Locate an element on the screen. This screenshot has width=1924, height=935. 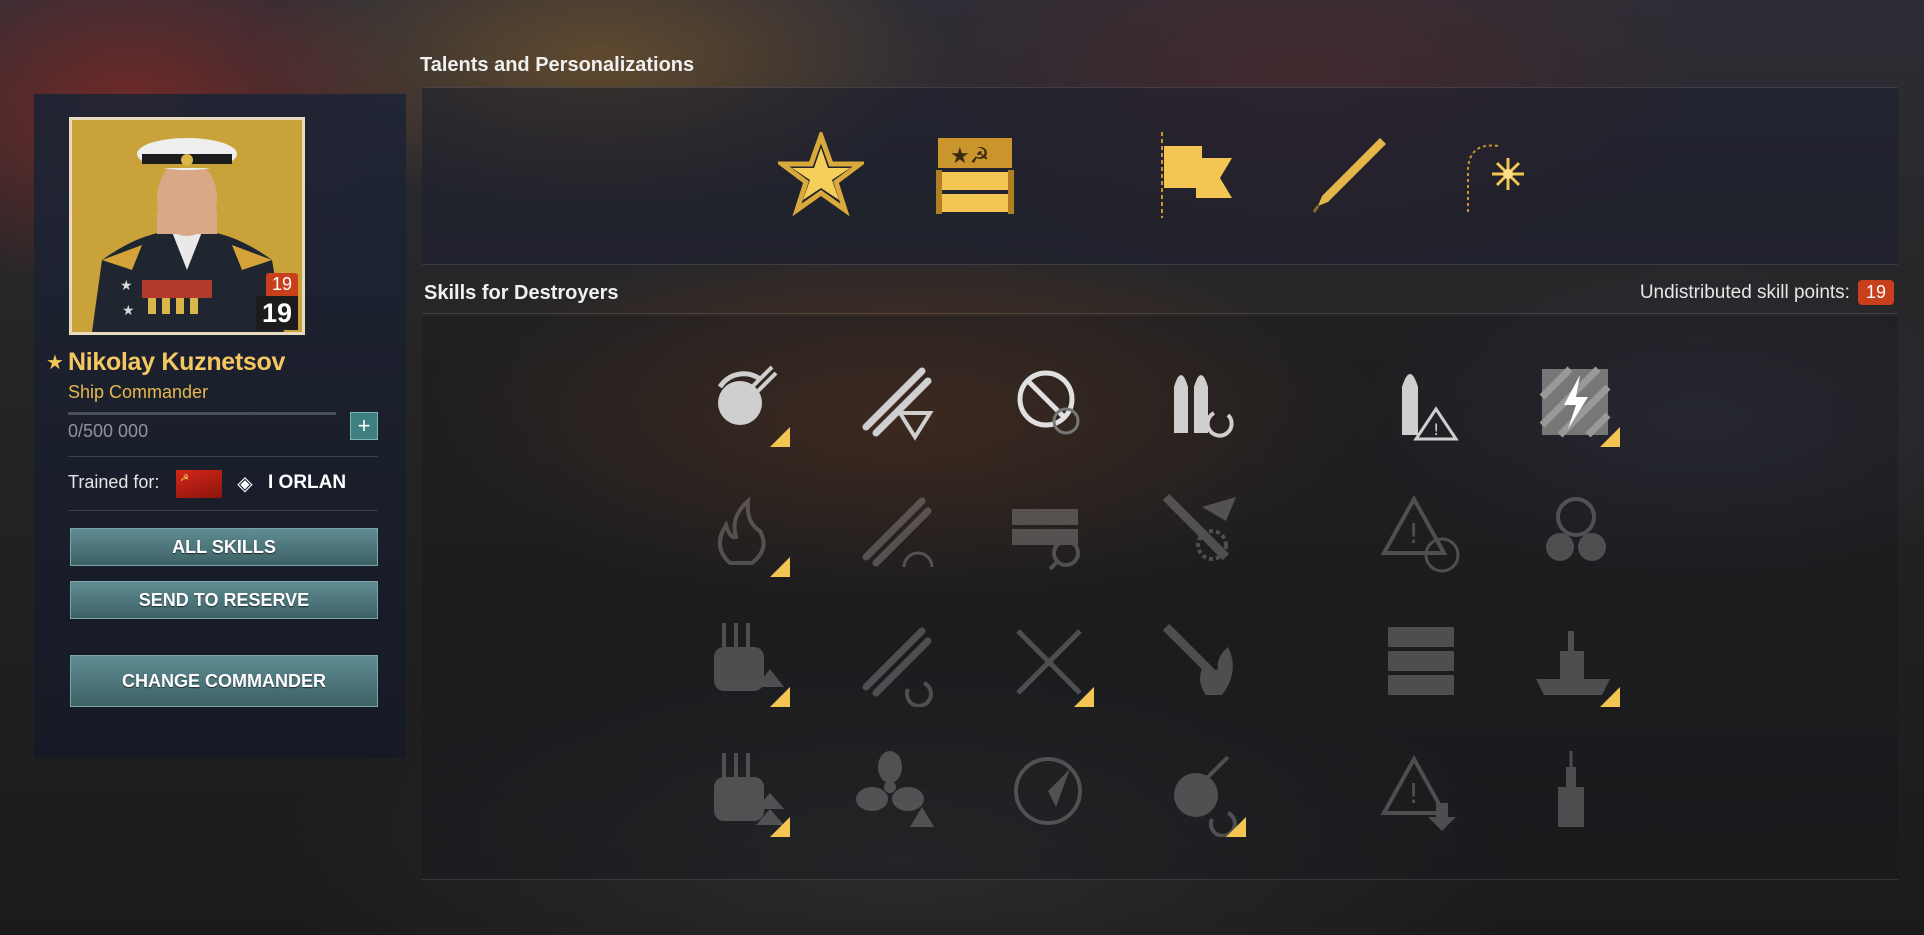
send-to-reserve-button: SEND TO RESERVE is located at coordinates (224, 600).